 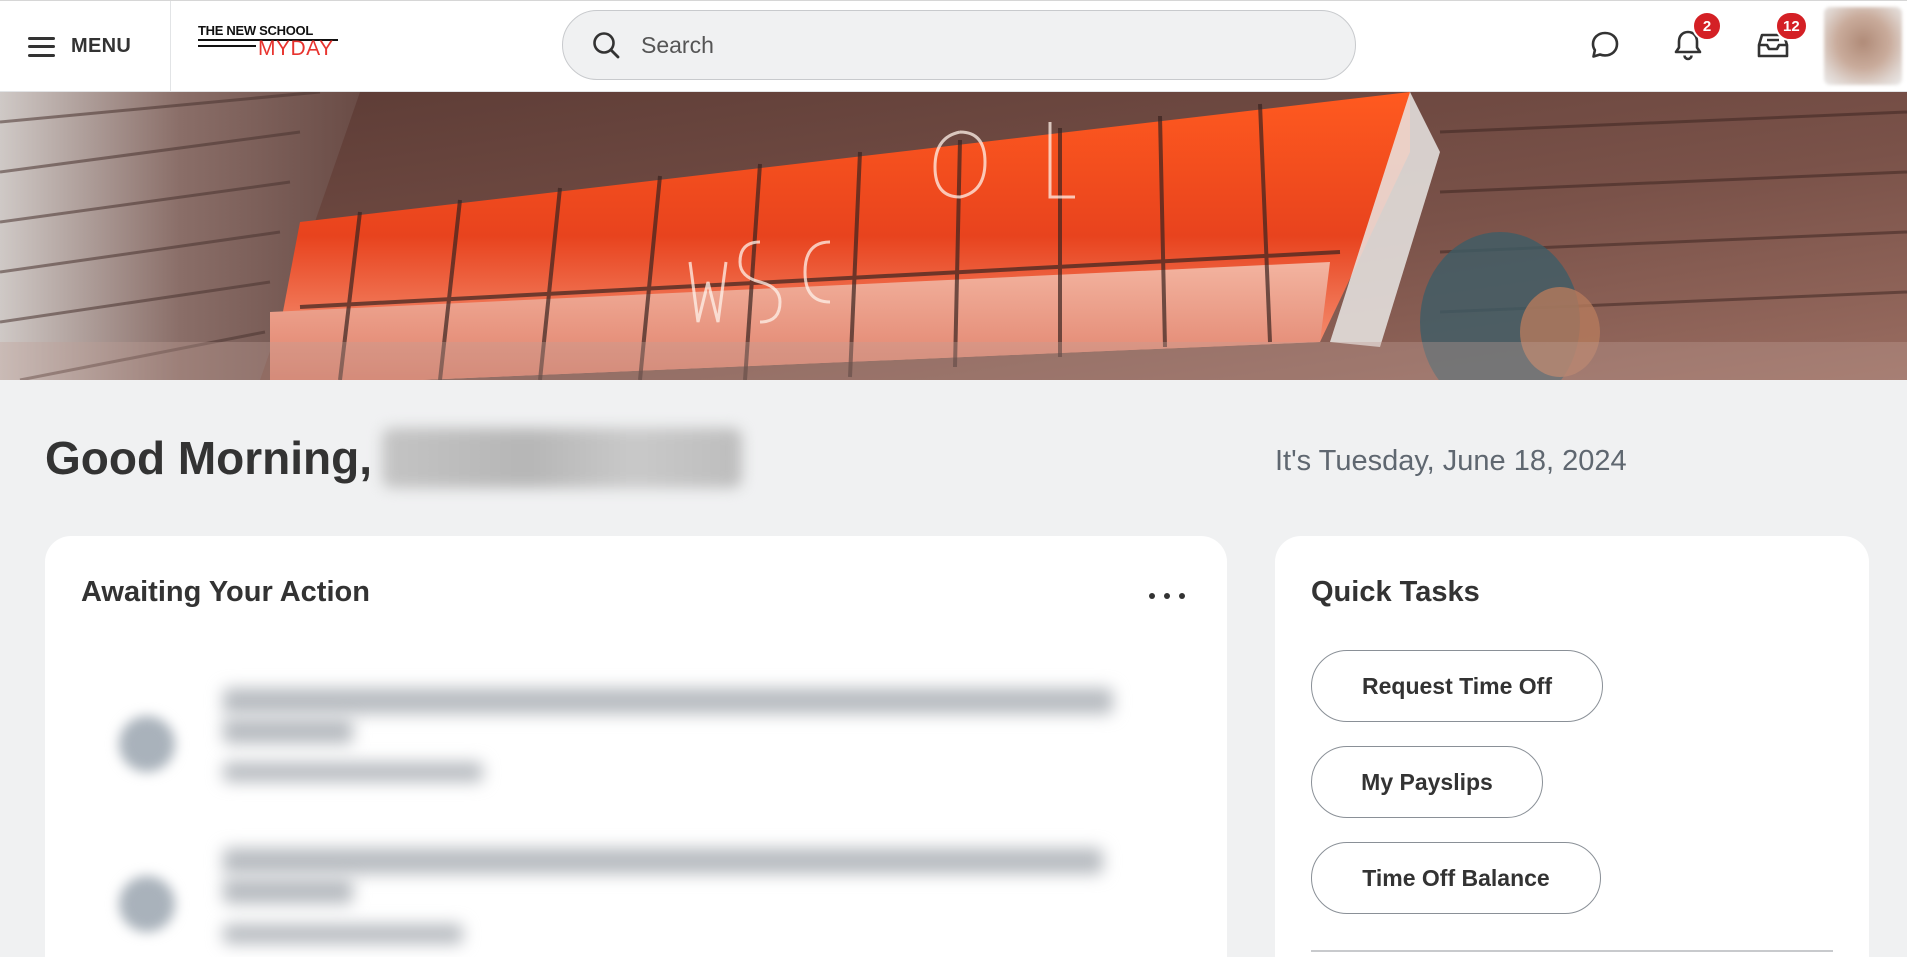 I want to click on more-horizontal-icon, so click(x=1152, y=596).